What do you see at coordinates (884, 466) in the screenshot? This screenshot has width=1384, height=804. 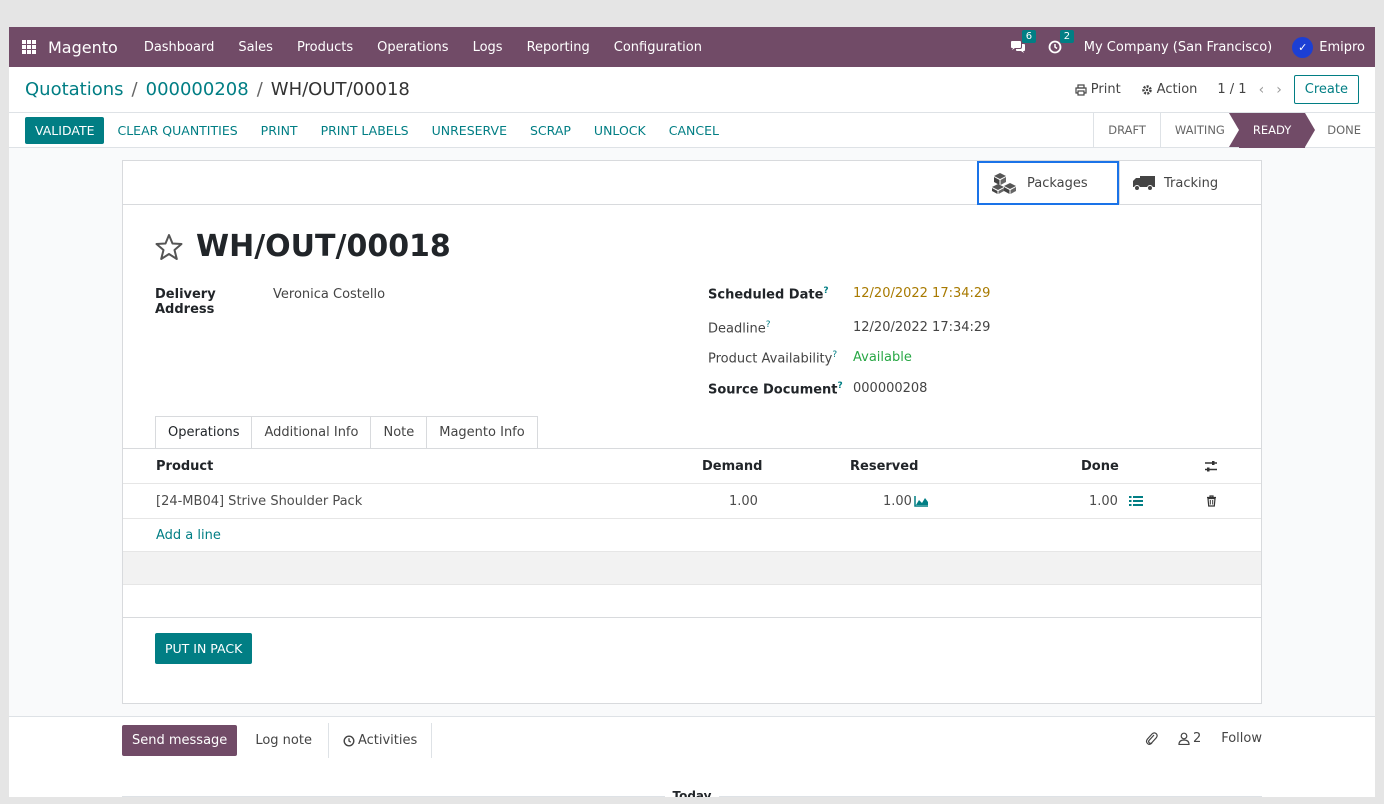 I see `header-reserved: Reserved` at bounding box center [884, 466].